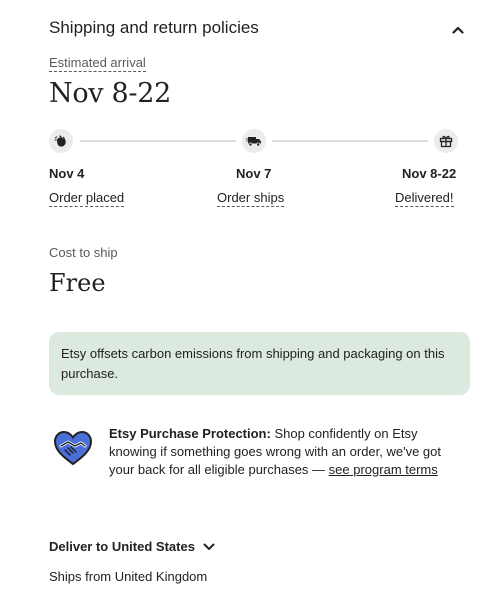  I want to click on deliver-to-label: Deliver to United States, so click(122, 546).